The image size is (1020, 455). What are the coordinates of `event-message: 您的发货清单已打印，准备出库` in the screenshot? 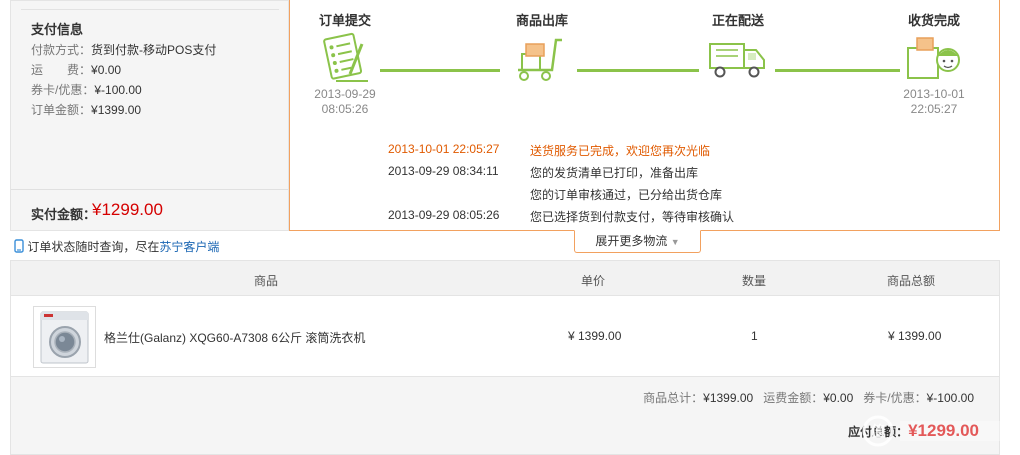 It's located at (614, 173).